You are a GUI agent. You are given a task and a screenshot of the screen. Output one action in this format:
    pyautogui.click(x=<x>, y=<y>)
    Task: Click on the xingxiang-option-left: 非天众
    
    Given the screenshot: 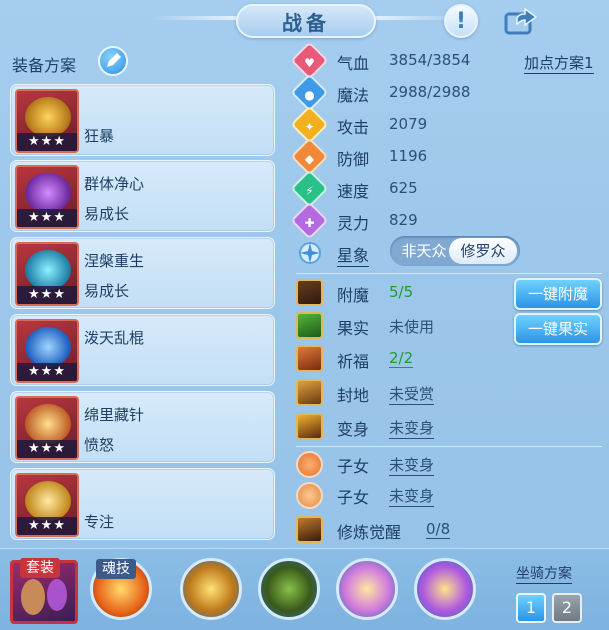 What is the action you would take?
    pyautogui.click(x=424, y=251)
    